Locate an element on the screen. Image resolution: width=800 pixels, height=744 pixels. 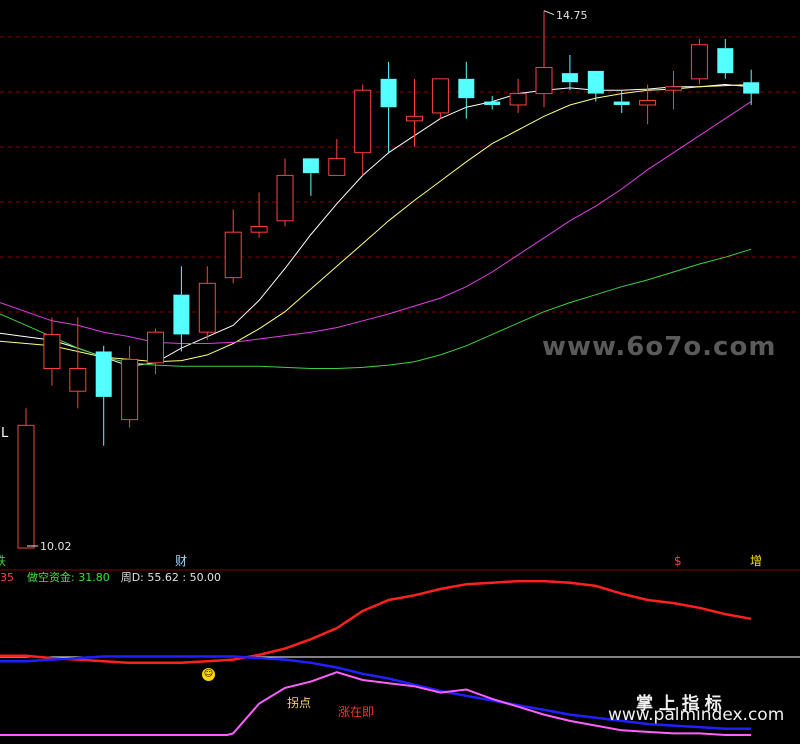
watermark-url: www.palmindex.com is located at coordinates (696, 715).